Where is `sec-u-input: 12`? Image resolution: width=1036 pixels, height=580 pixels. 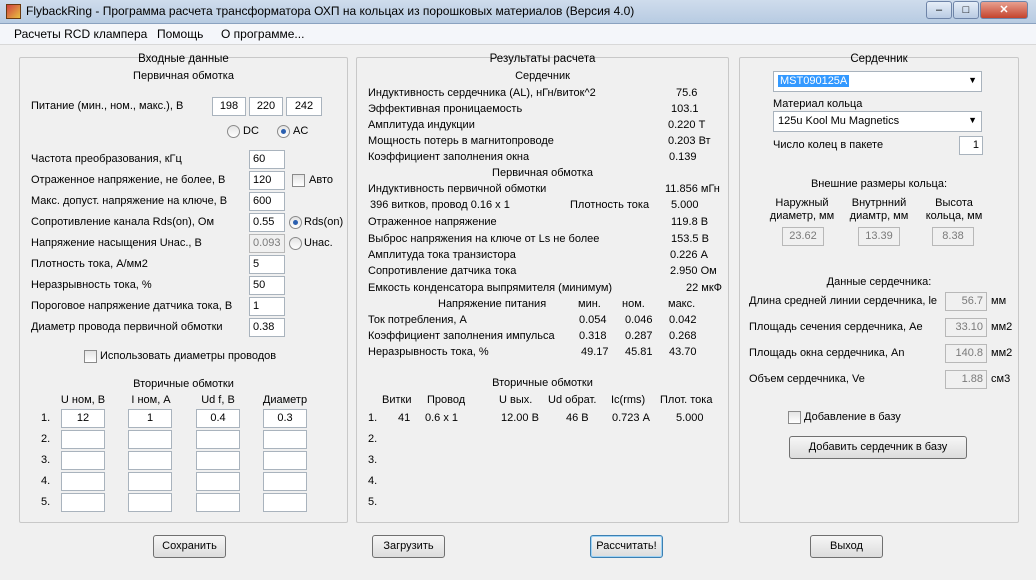 sec-u-input: 12 is located at coordinates (83, 418).